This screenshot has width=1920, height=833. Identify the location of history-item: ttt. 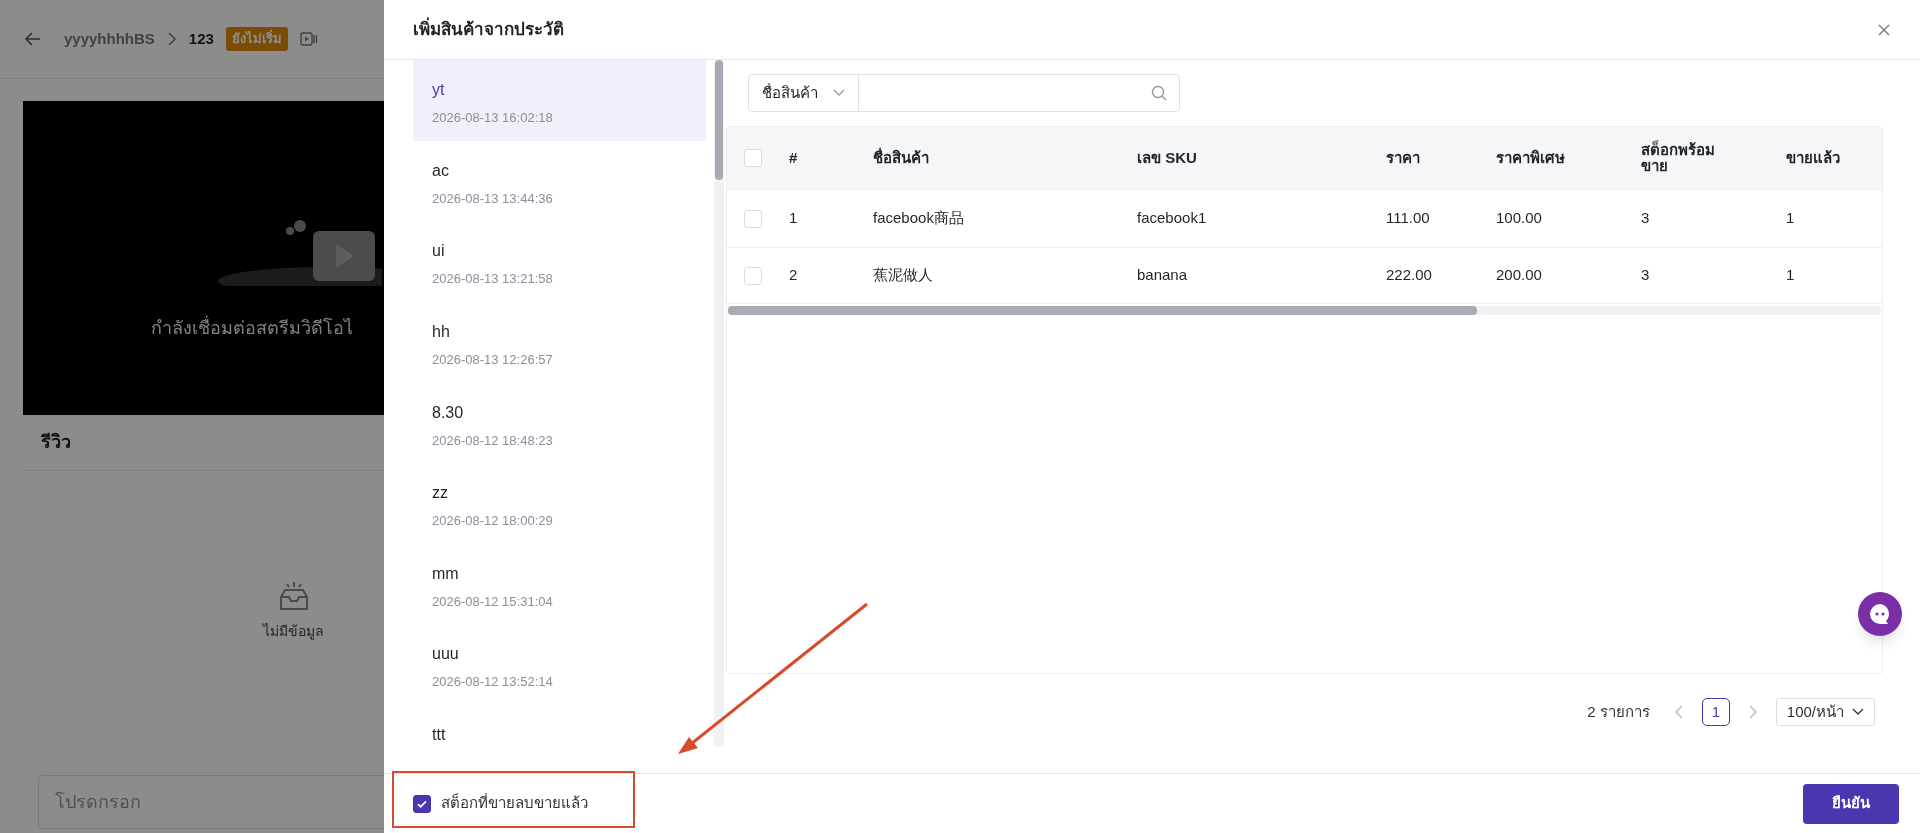
(559, 726).